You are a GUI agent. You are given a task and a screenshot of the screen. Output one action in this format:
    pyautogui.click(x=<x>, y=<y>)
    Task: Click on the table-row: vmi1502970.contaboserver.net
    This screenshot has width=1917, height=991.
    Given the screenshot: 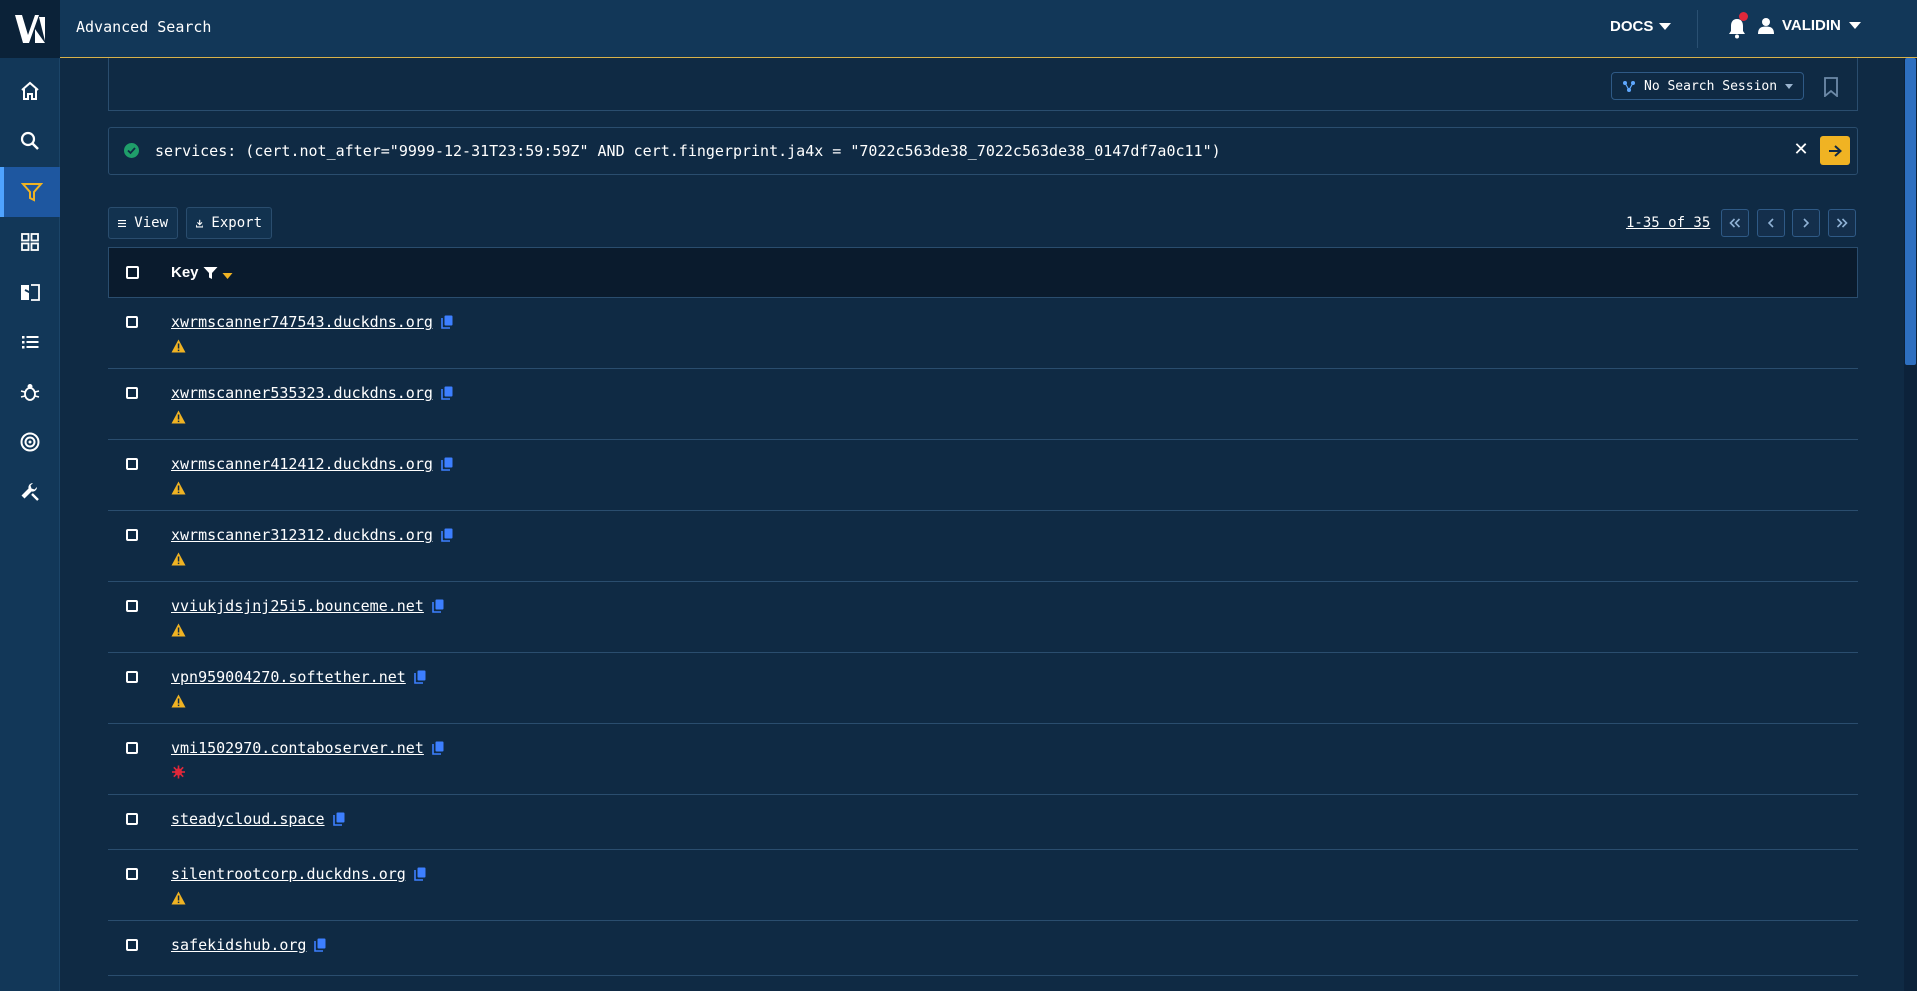 What is the action you would take?
    pyautogui.click(x=983, y=760)
    